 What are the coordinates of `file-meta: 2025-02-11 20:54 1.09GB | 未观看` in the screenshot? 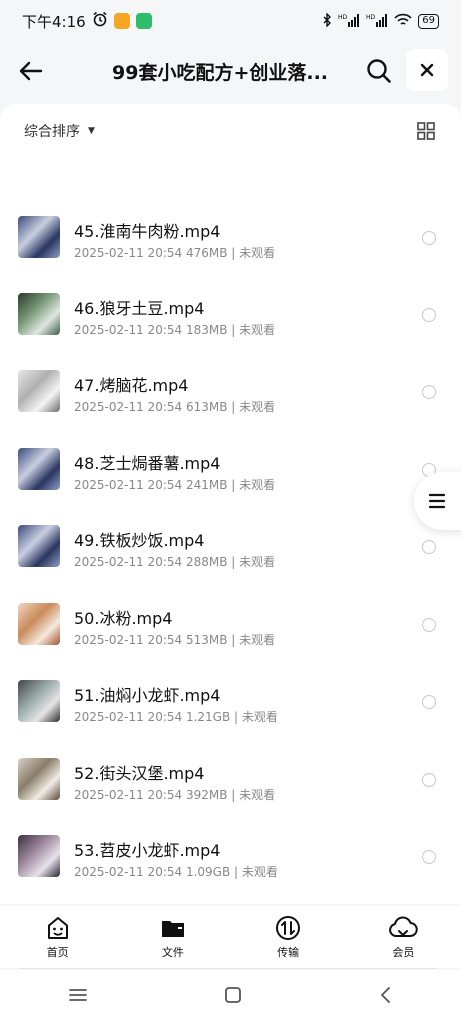 It's located at (176, 872).